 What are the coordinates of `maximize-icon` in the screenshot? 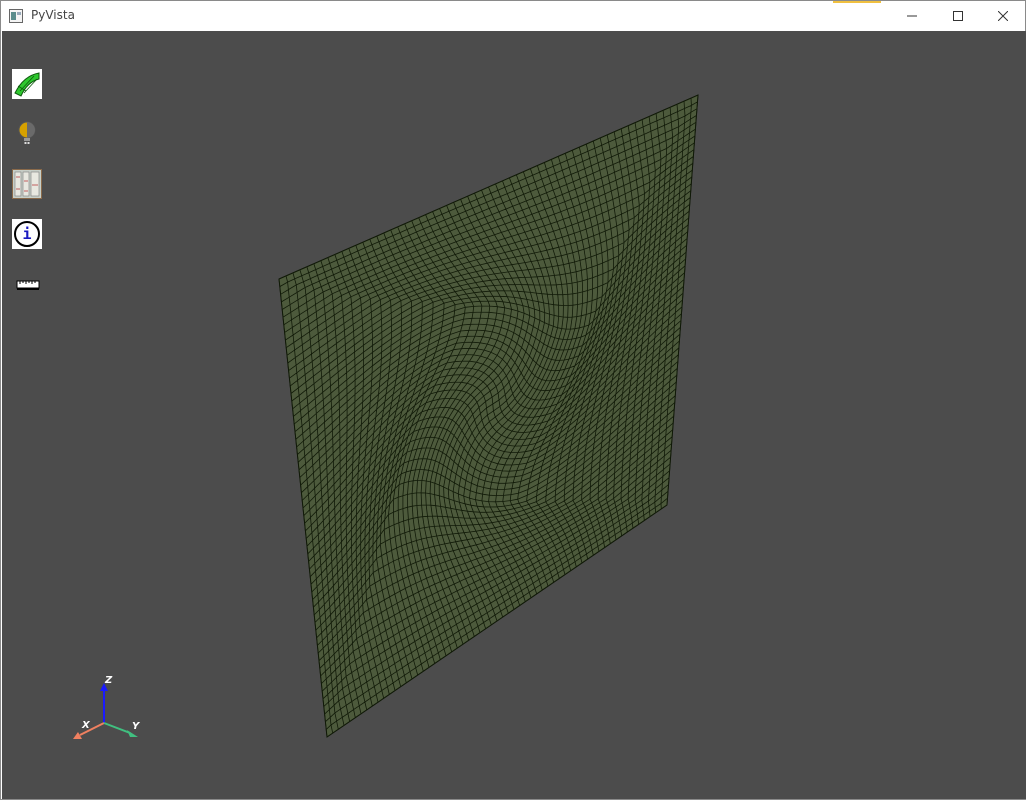 It's located at (958, 16).